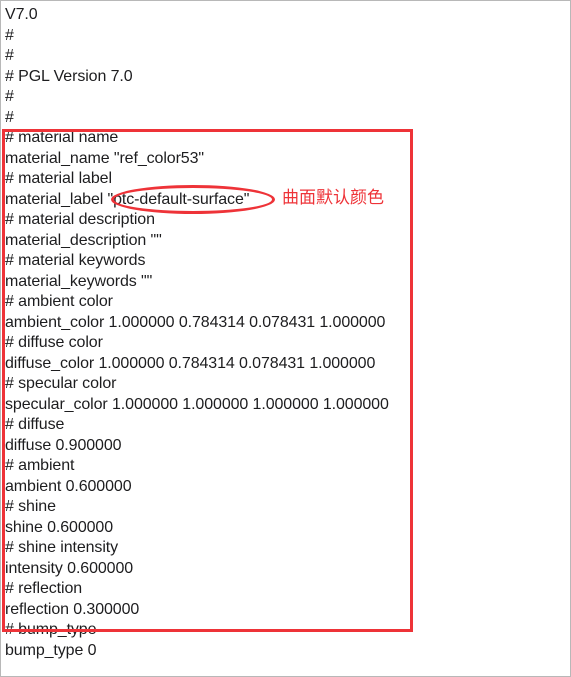 This screenshot has width=571, height=677. I want to click on code-line: shine 0.600000, so click(59, 527).